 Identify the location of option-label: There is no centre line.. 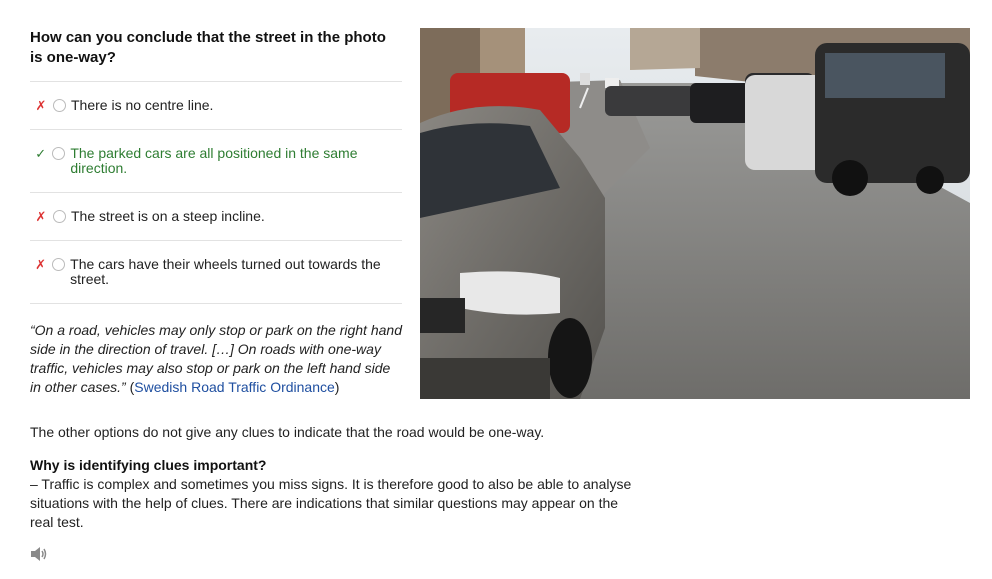
(142, 105).